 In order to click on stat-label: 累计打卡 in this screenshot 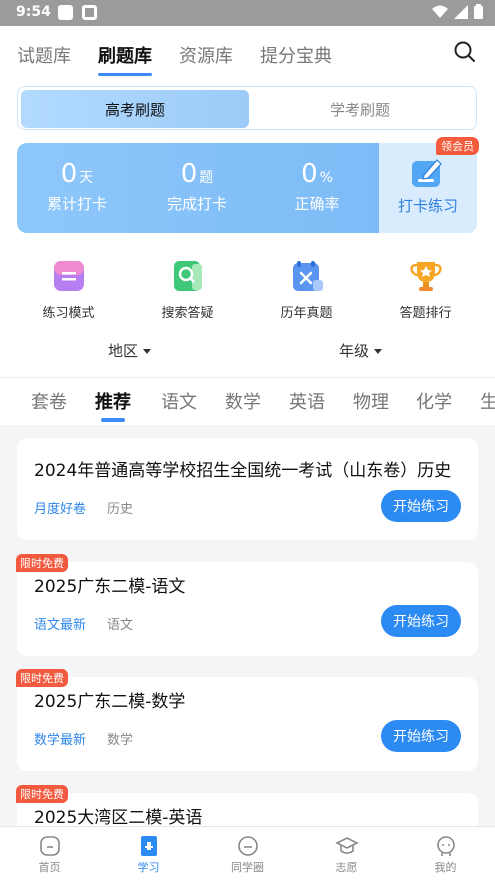, I will do `click(76, 204)`.